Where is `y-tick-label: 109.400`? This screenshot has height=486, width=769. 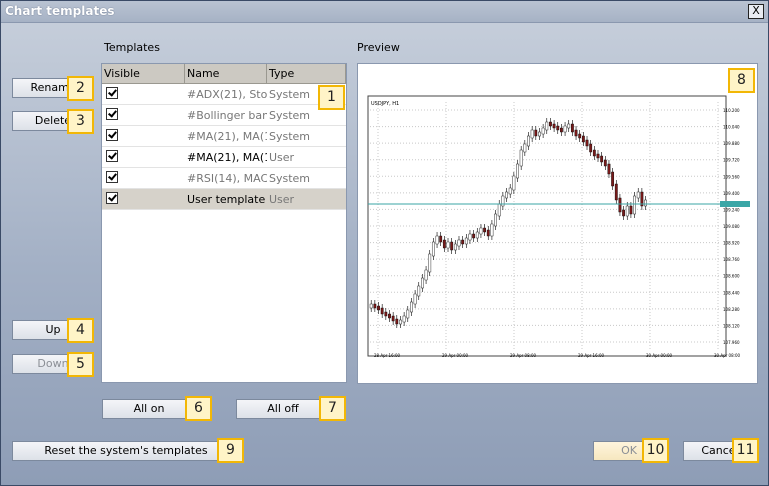
y-tick-label: 109.400 is located at coordinates (731, 193).